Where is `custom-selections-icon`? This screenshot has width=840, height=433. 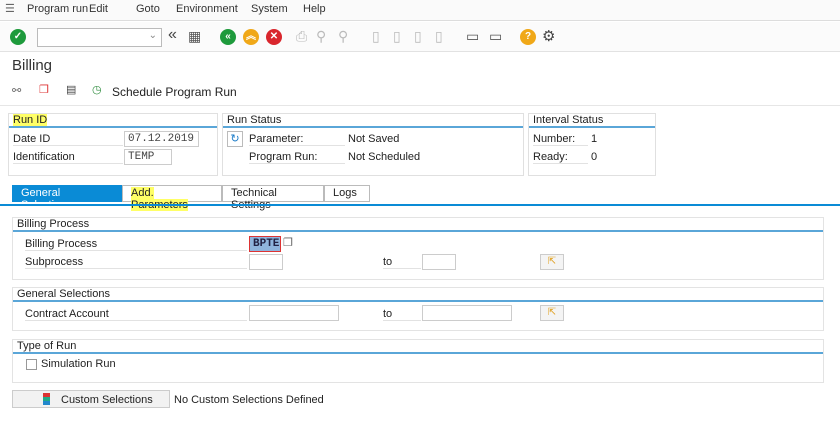
custom-selections-icon is located at coordinates (46, 399).